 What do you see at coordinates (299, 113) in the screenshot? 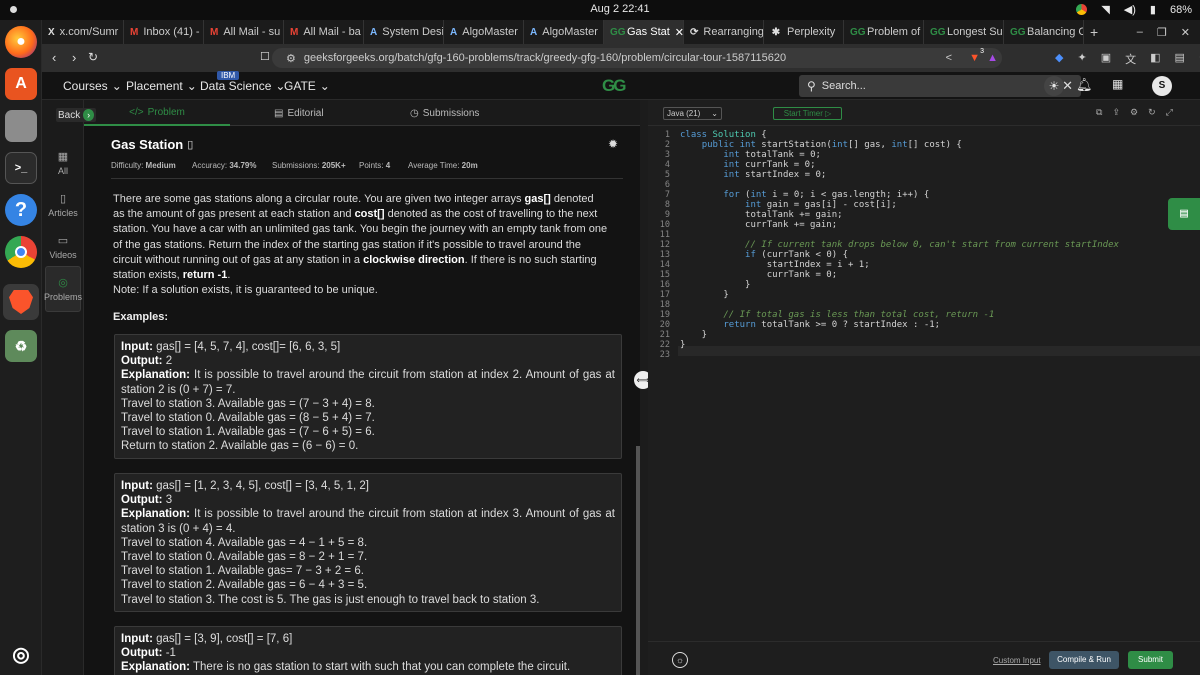
I see `tab-editorial: ▤ Editorial` at bounding box center [299, 113].